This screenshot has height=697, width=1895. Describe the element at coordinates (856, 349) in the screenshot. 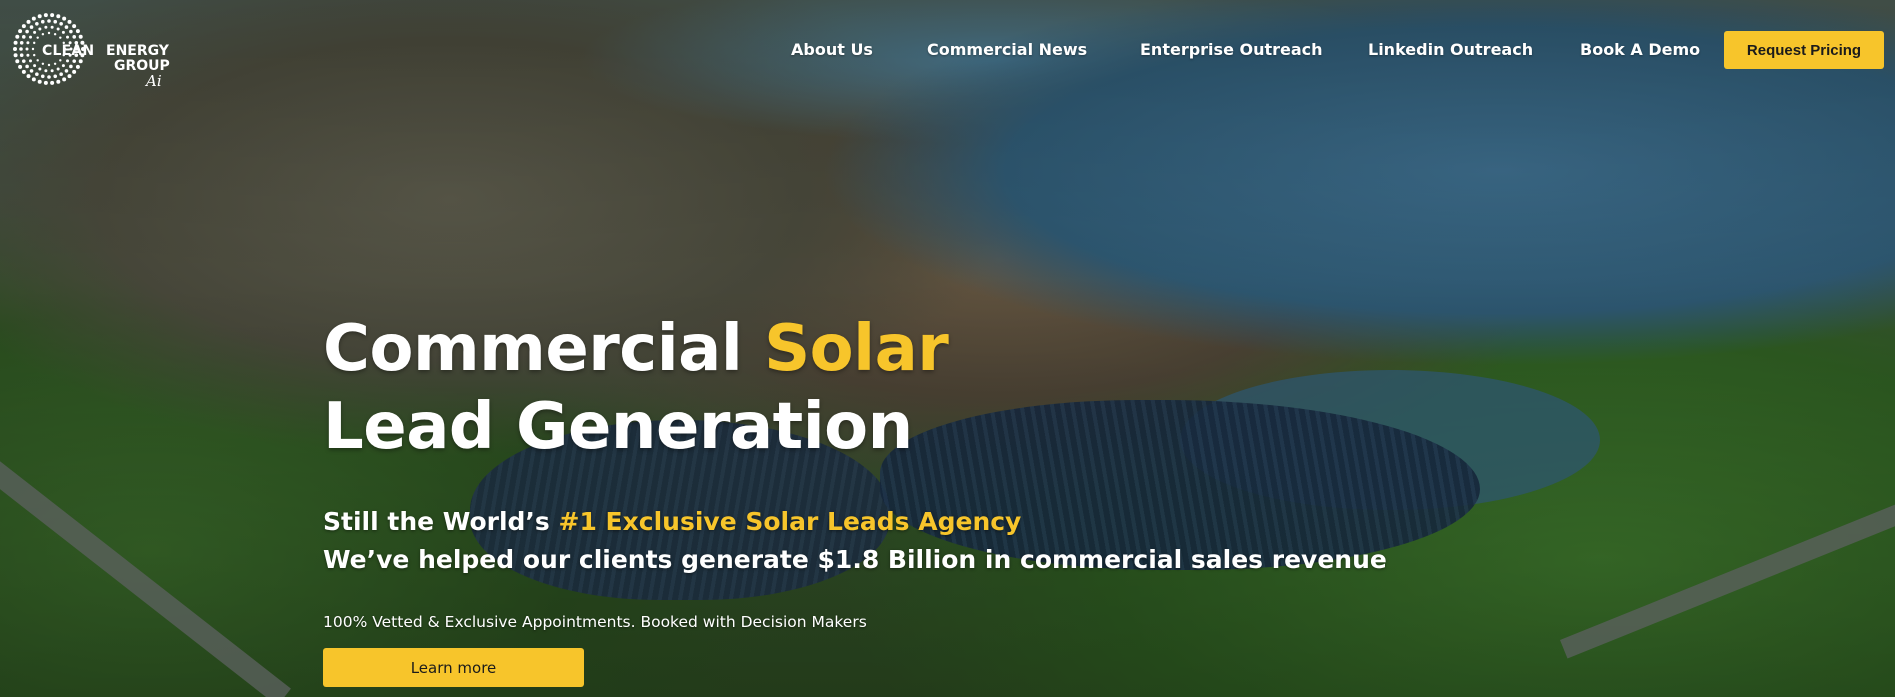

I see `hero-title-accent: Solar` at that location.